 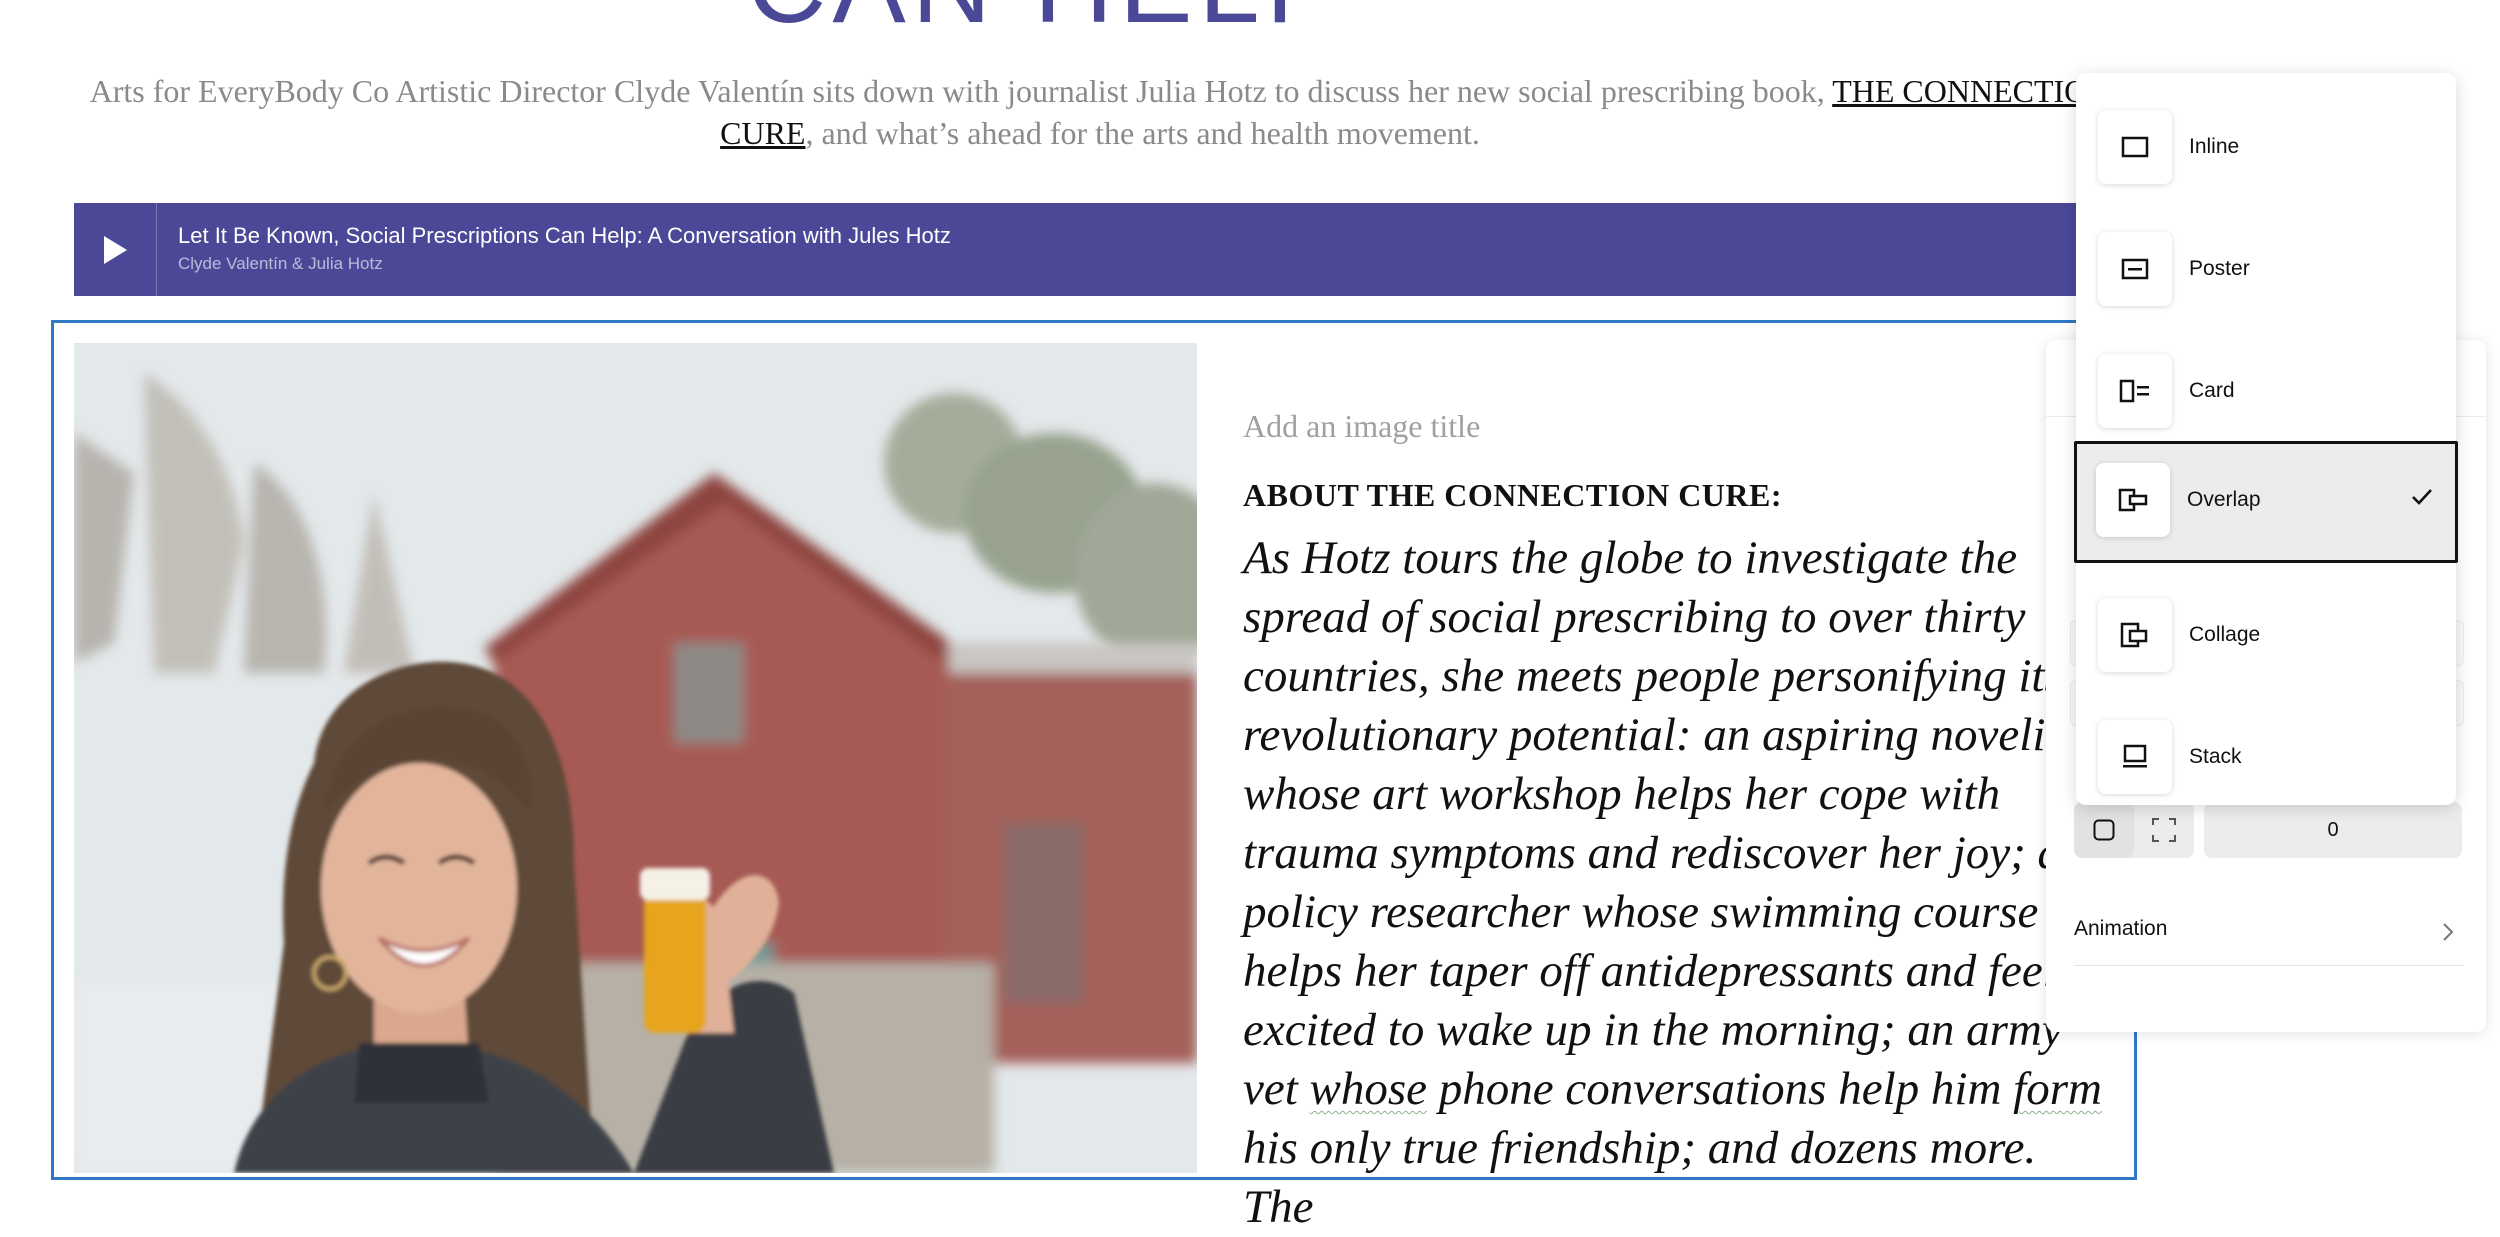 I want to click on play-icon, so click(x=115, y=249).